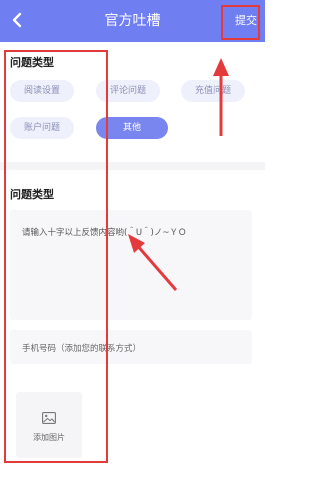 Image resolution: width=320 pixels, height=500 pixels. I want to click on annotation-arrowhead-up, so click(221, 67).